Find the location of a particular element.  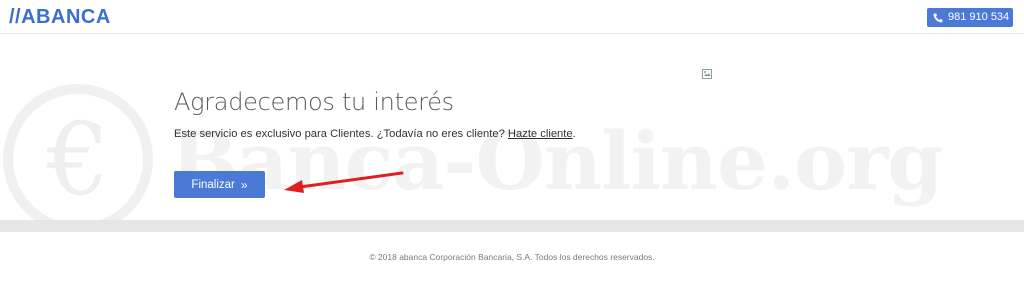

phone-button: 981 910 534 is located at coordinates (970, 17).